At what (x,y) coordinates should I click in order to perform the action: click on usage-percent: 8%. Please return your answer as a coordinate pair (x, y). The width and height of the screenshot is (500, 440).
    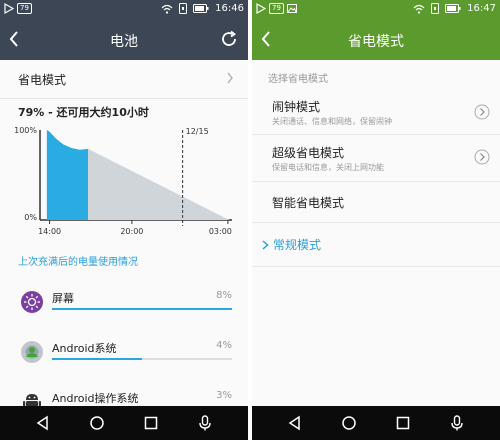
    Looking at the image, I should click on (224, 295).